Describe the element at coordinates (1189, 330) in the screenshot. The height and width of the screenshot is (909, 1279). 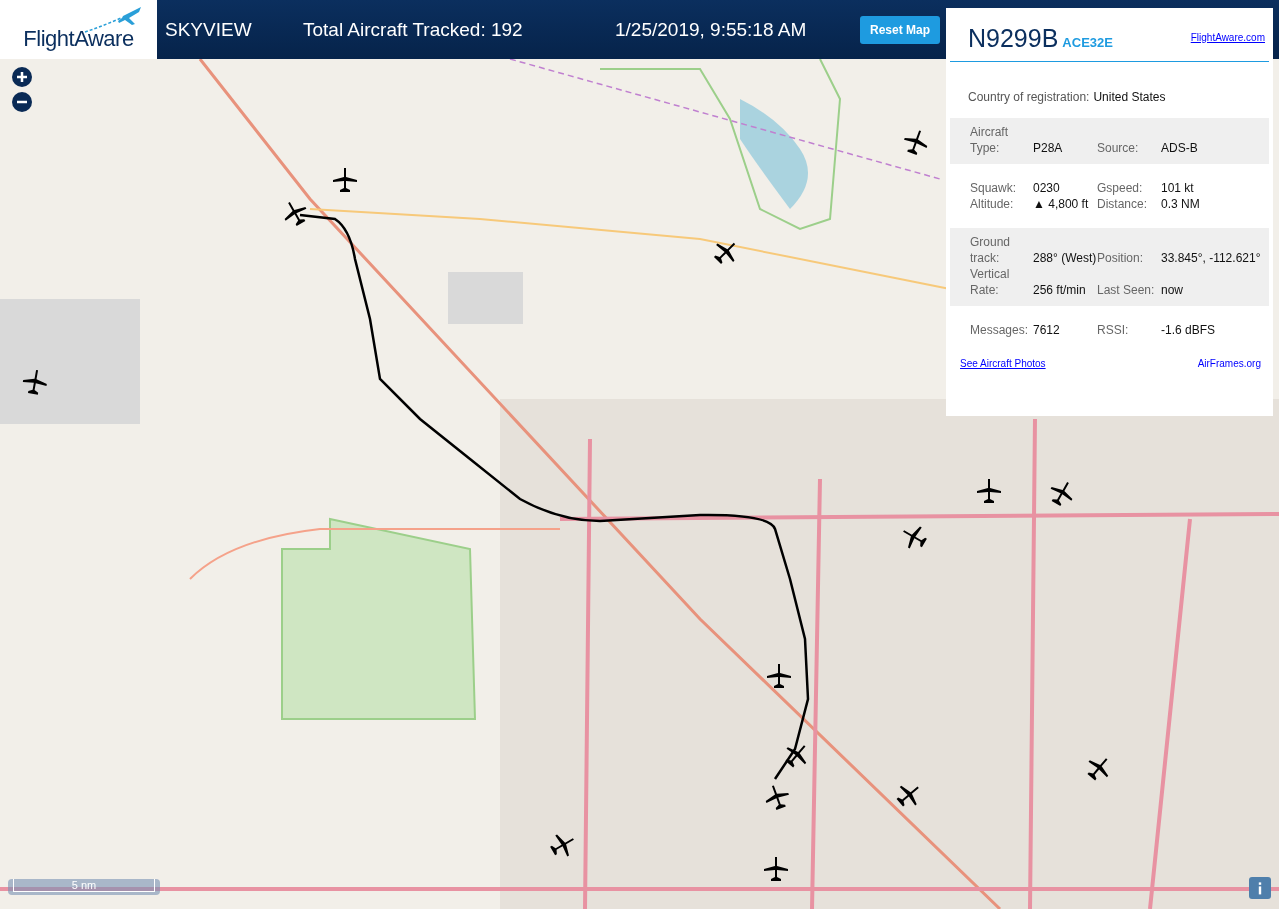
I see `field-value: -1.6 dBFS` at that location.